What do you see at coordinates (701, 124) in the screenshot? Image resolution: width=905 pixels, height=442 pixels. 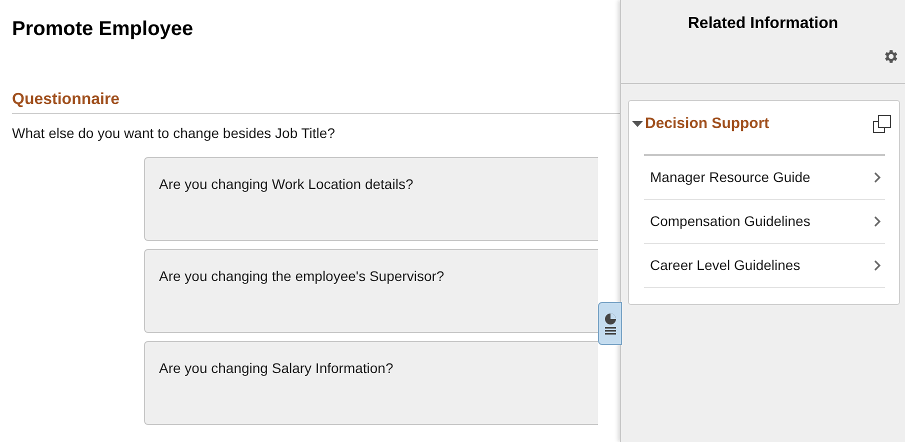 I see `section-toggle: Decision Support` at bounding box center [701, 124].